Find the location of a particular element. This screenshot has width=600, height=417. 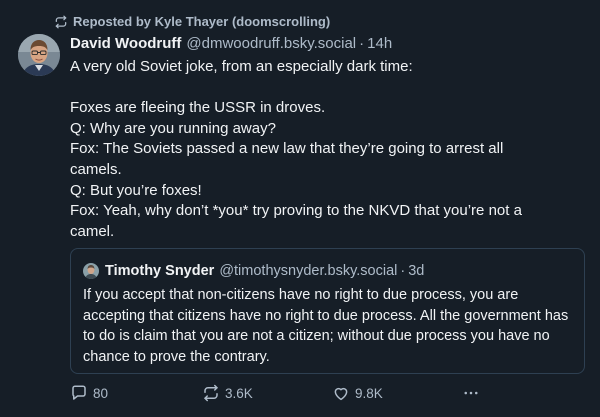

quoted-author-avatar is located at coordinates (91, 271).